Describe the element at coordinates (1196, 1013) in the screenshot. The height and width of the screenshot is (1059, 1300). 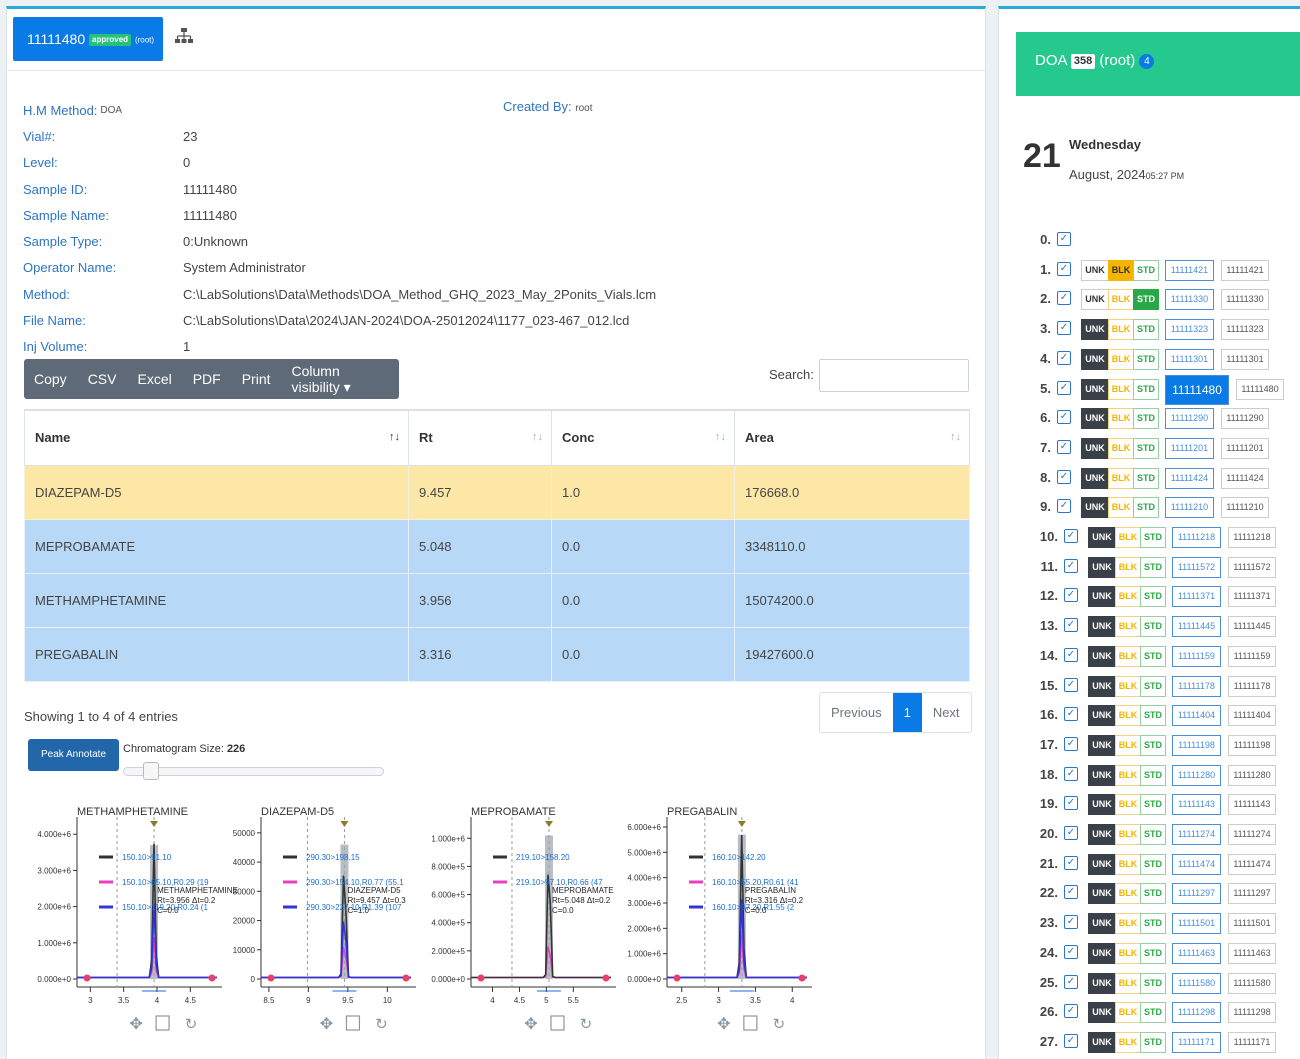
I see `vial-id-link: 11111298` at that location.